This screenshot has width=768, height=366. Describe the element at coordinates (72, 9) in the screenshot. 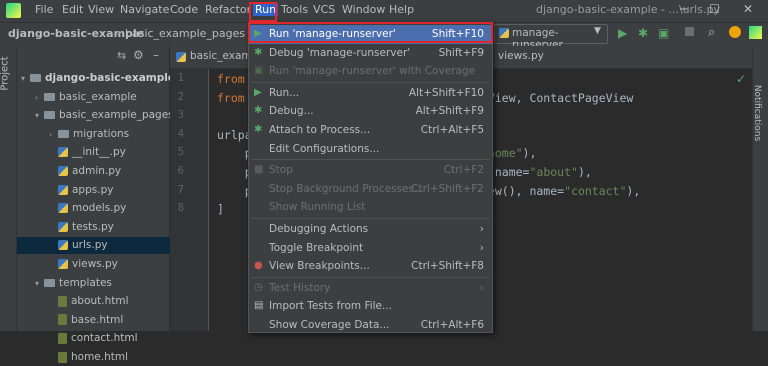

I see `menu-edit: Edit` at that location.